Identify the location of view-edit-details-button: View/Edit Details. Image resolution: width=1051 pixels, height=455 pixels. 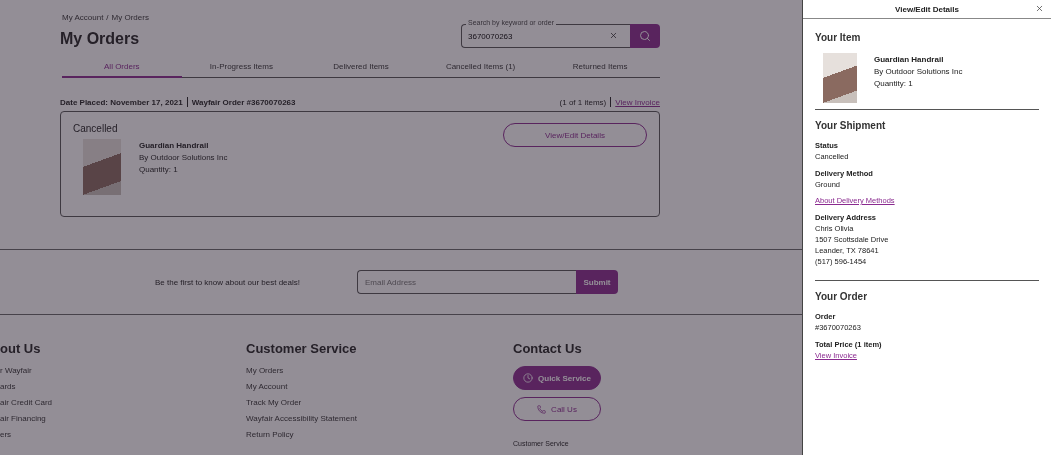
(575, 135).